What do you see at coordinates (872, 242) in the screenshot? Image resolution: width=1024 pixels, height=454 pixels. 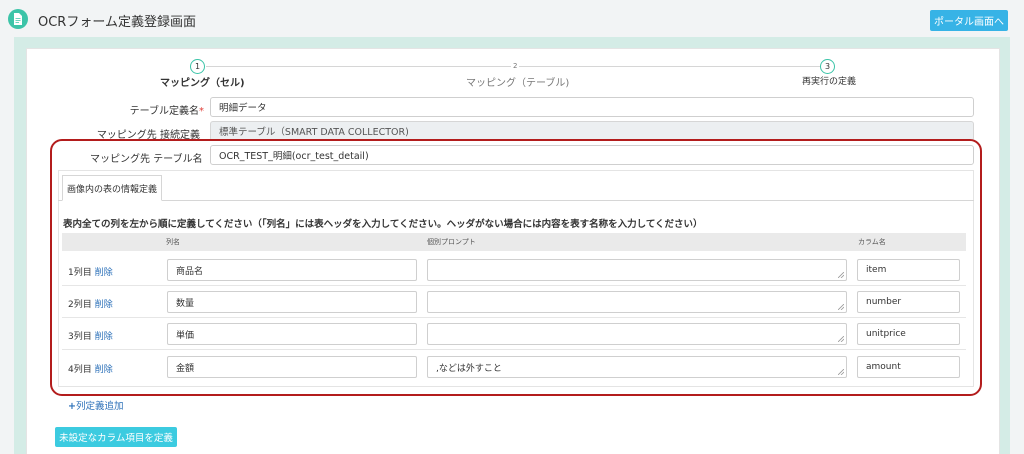 I see `header-db-column: カラム名` at bounding box center [872, 242].